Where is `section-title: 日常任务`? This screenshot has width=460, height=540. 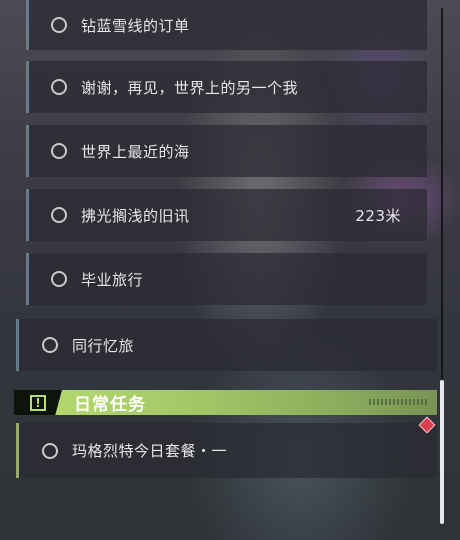 section-title: 日常任务 is located at coordinates (110, 405).